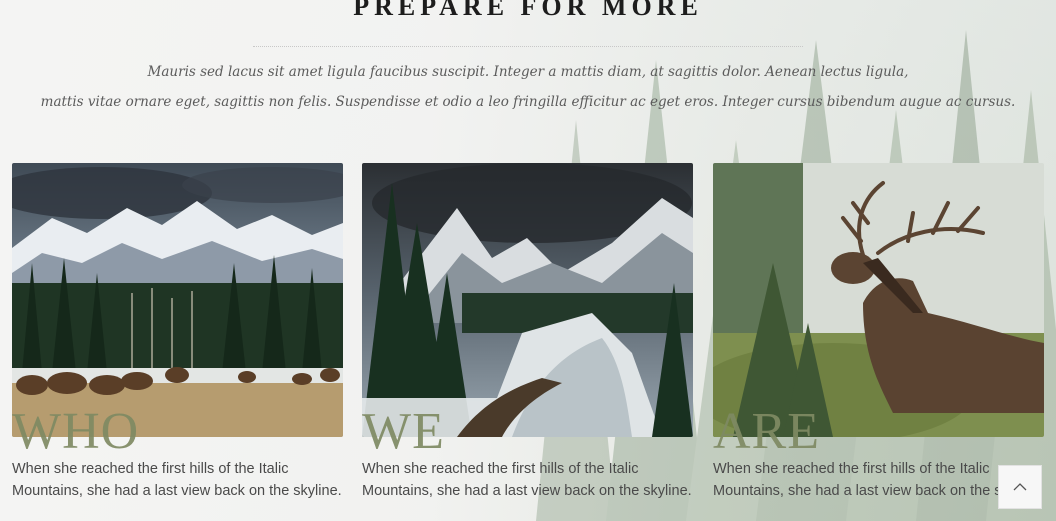 The height and width of the screenshot is (521, 1056). I want to click on card-word: WHO, so click(76, 431).